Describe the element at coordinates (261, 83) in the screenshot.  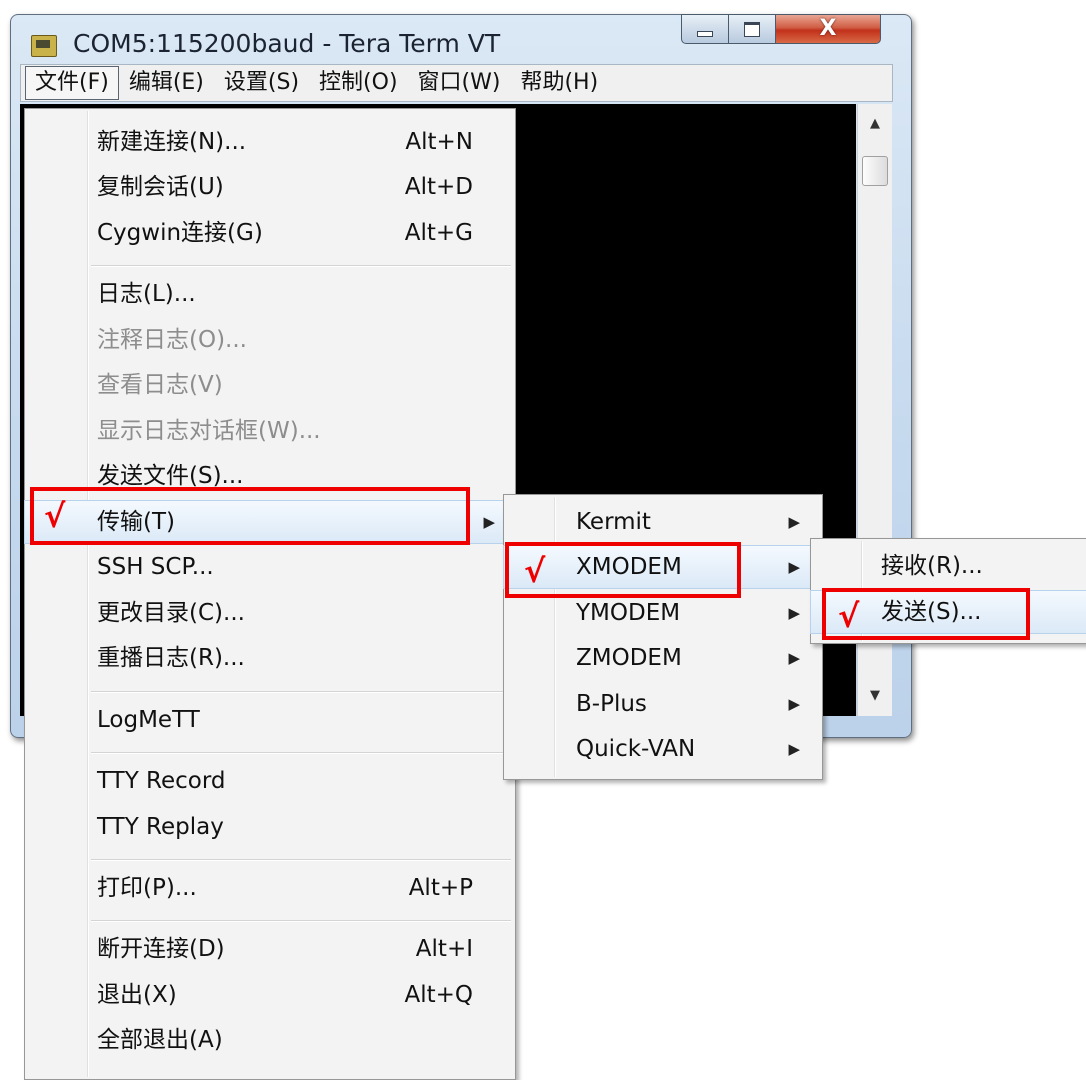
I see `menu-setup: 设置(S)` at that location.